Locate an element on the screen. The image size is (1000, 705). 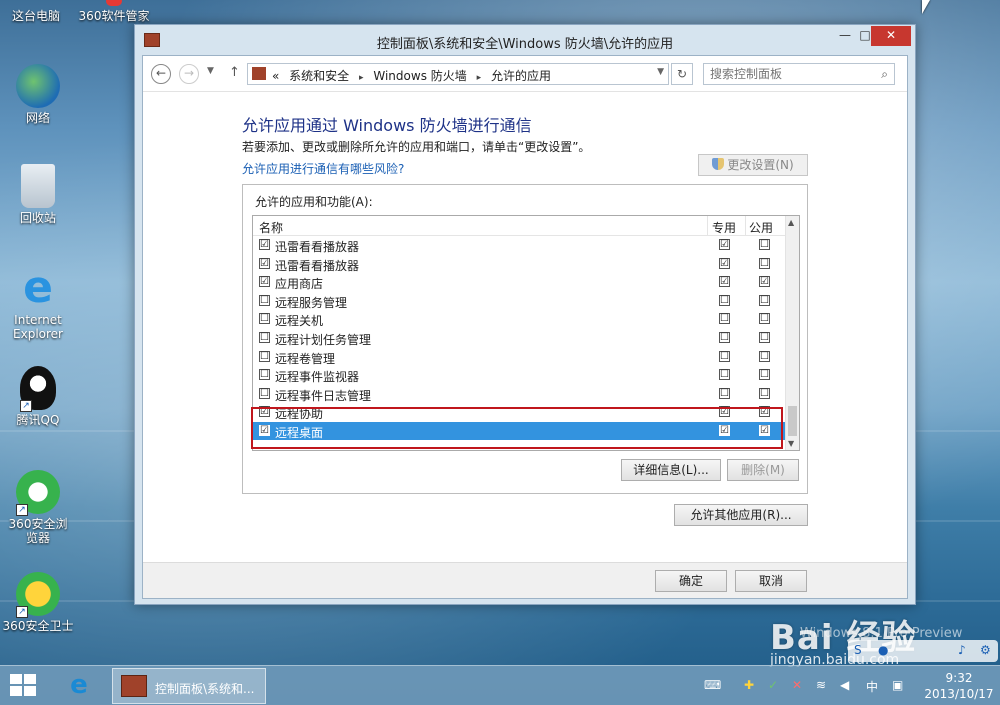
table-row: ☐ 远程事件监视器 ☐ ☐ is located at coordinates (520, 375).